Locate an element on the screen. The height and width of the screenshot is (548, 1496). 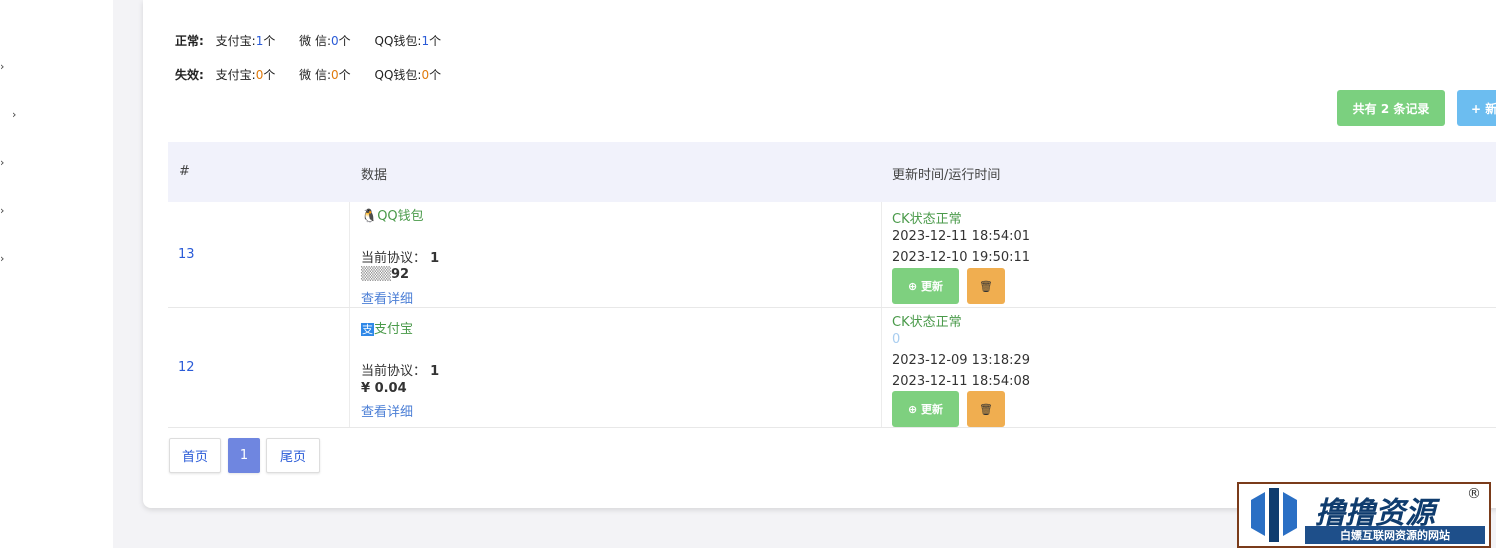
column-header-id: # is located at coordinates (184, 171).